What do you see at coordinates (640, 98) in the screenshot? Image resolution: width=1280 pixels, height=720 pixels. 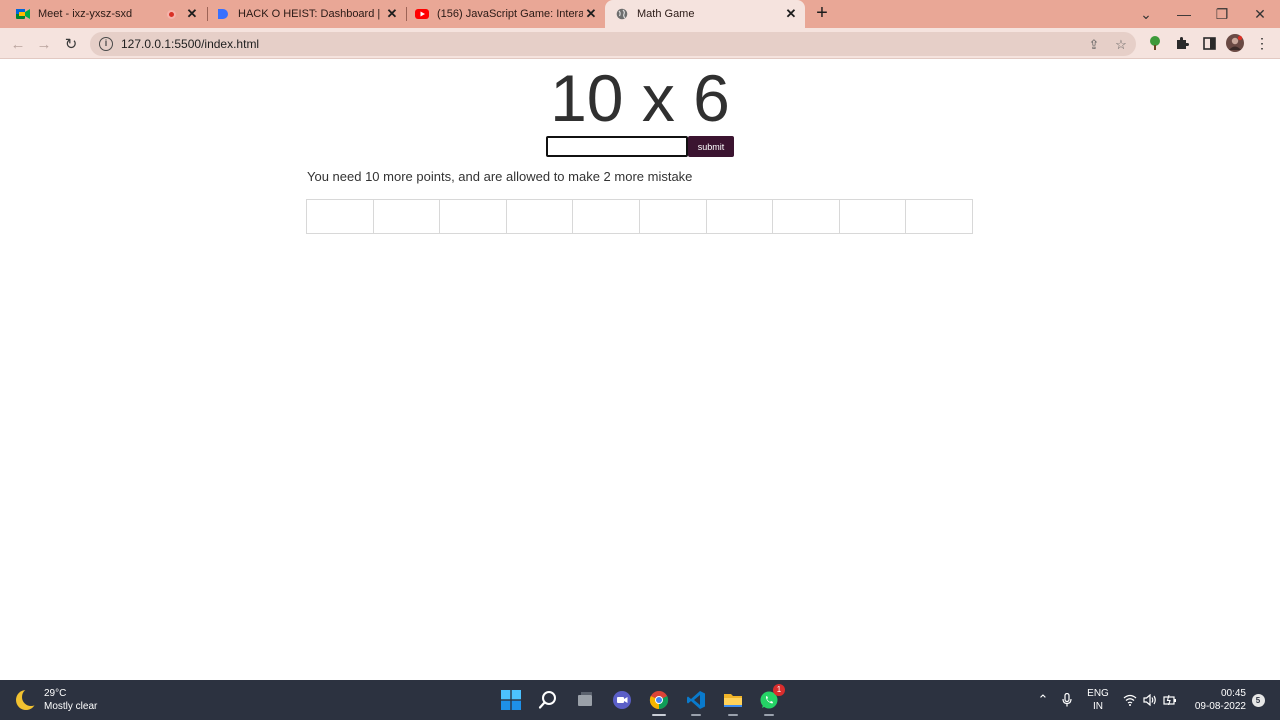 I see `question-text: 10 x 6` at bounding box center [640, 98].